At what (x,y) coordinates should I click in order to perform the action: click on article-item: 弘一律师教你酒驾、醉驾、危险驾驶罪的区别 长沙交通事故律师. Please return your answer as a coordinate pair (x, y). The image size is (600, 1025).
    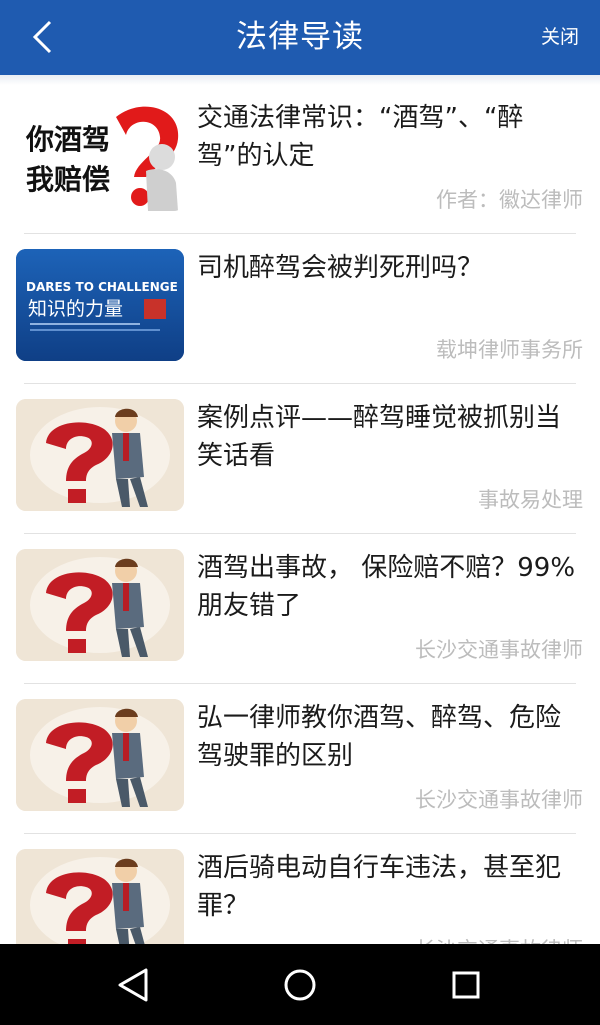
    Looking at the image, I should click on (300, 759).